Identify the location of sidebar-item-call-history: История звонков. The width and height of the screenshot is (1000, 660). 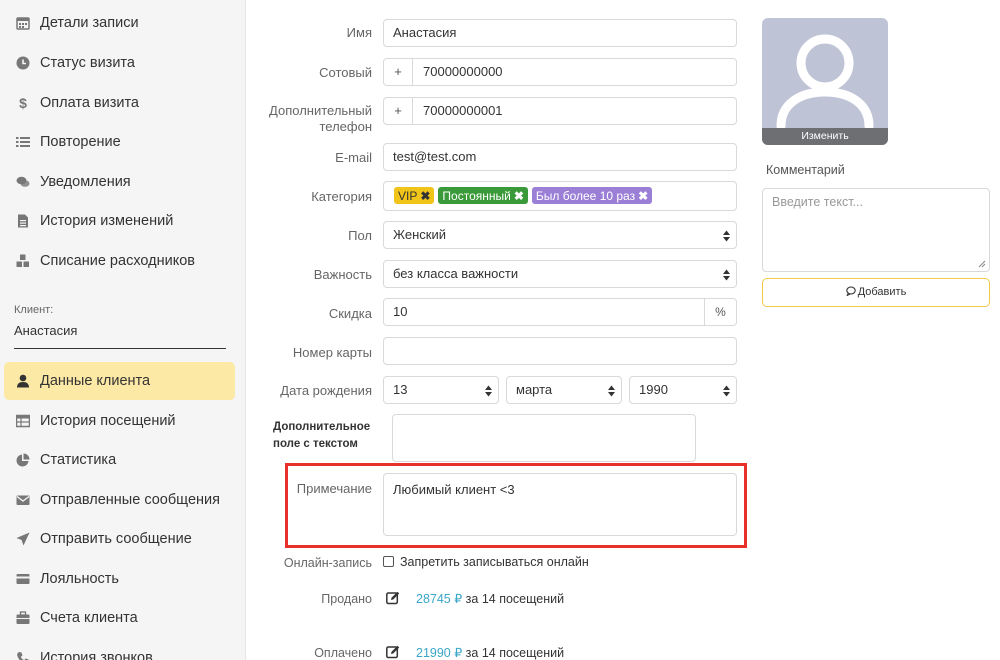
(119, 649).